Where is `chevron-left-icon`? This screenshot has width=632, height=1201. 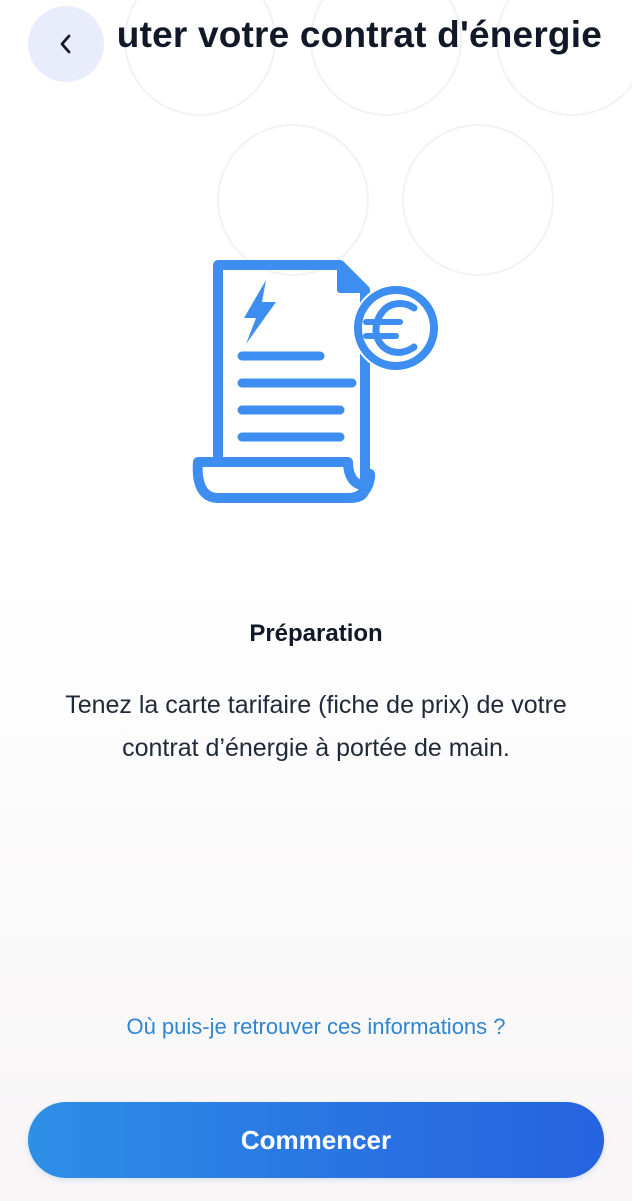 chevron-left-icon is located at coordinates (65, 44).